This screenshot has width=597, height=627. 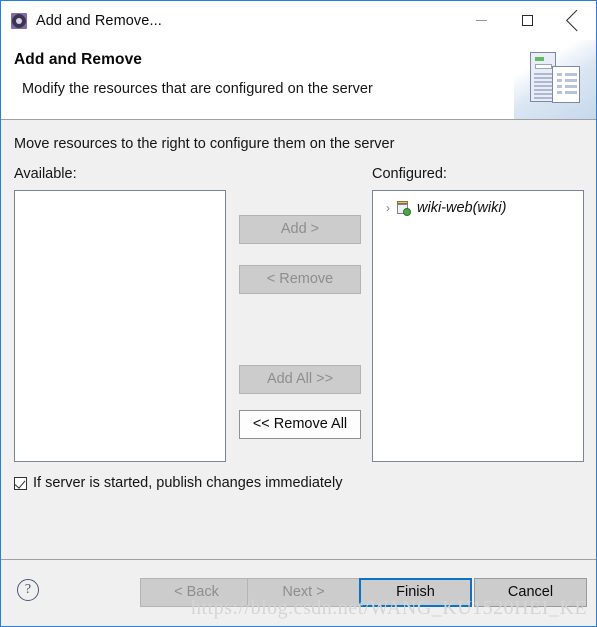 I want to click on minimize-button, so click(x=481, y=20).